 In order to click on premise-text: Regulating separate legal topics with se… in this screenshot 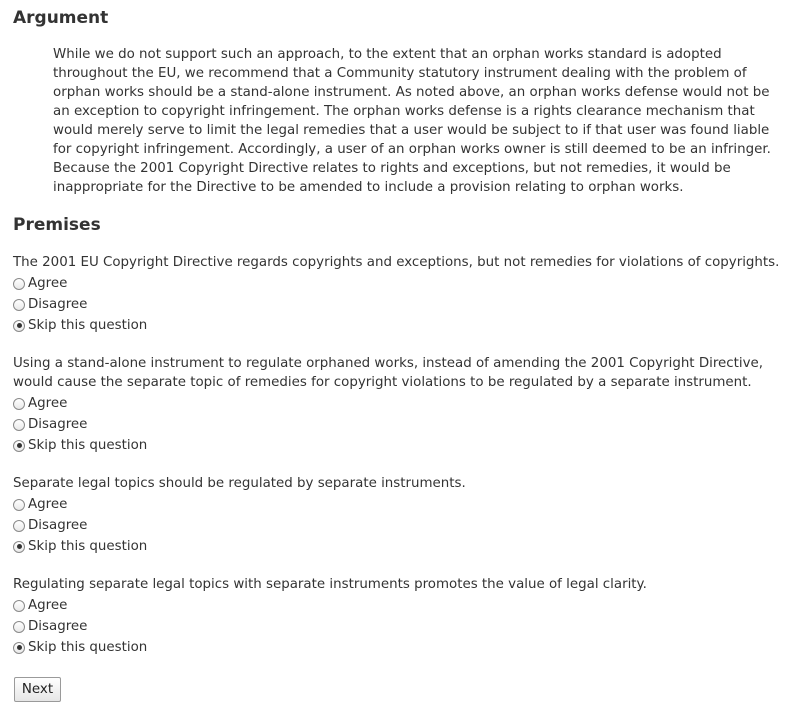, I will do `click(330, 584)`.